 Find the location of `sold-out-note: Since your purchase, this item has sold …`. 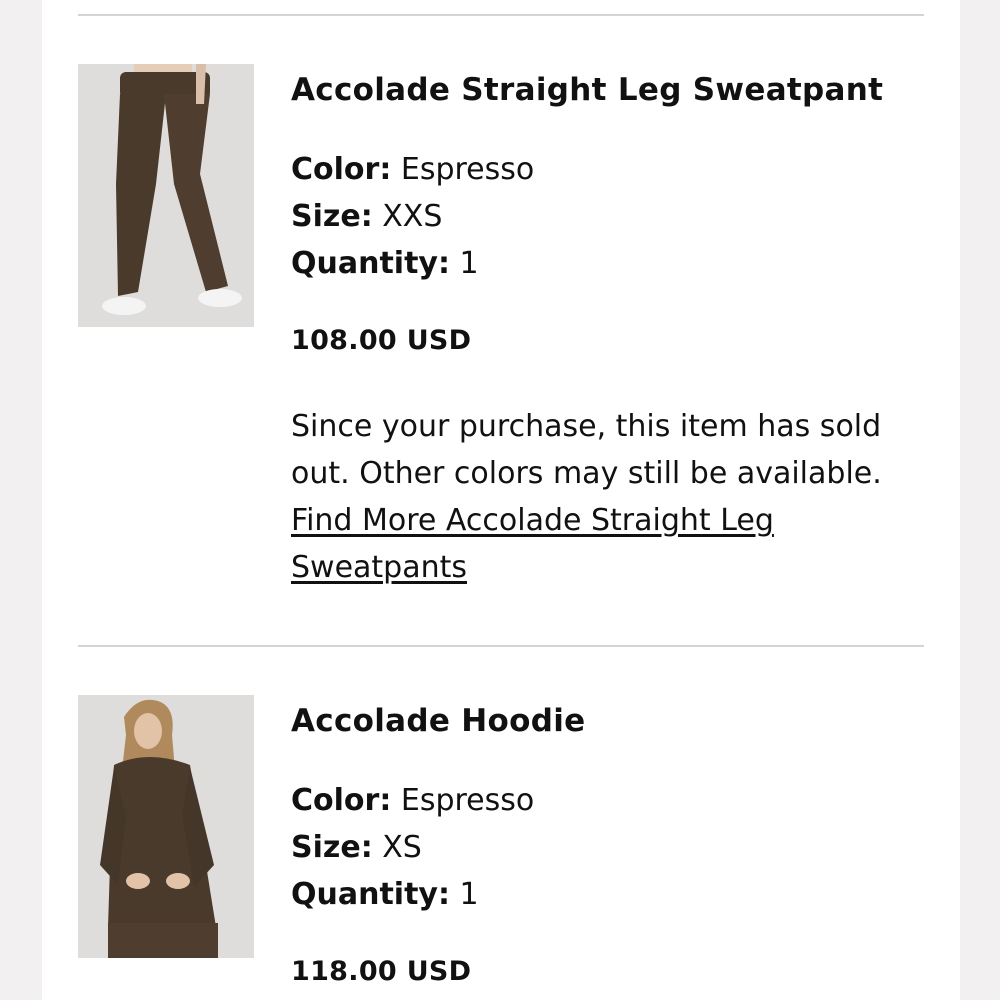

sold-out-note: Since your purchase, this item has sold … is located at coordinates (611, 497).